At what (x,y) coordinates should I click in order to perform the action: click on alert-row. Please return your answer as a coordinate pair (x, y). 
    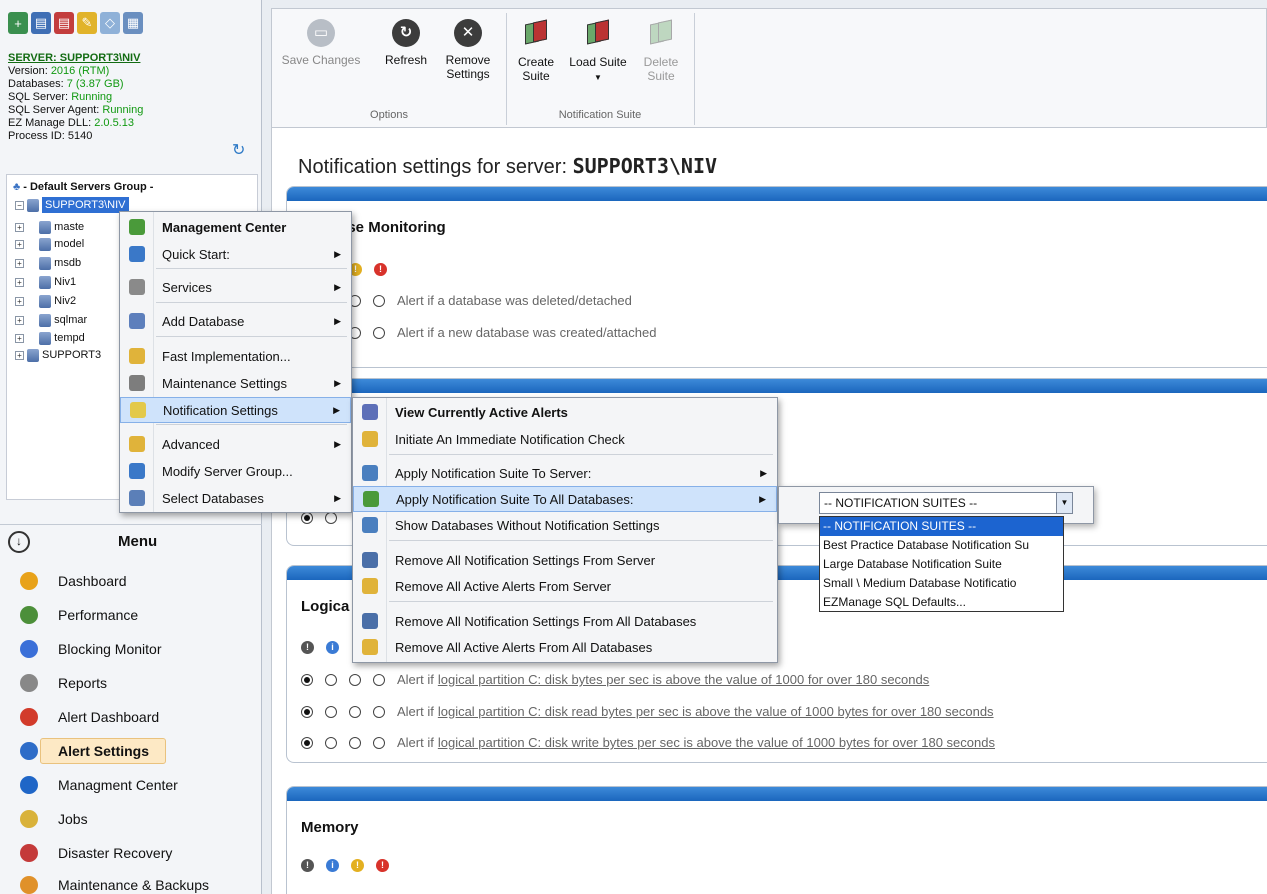
    Looking at the image, I should click on (325, 518).